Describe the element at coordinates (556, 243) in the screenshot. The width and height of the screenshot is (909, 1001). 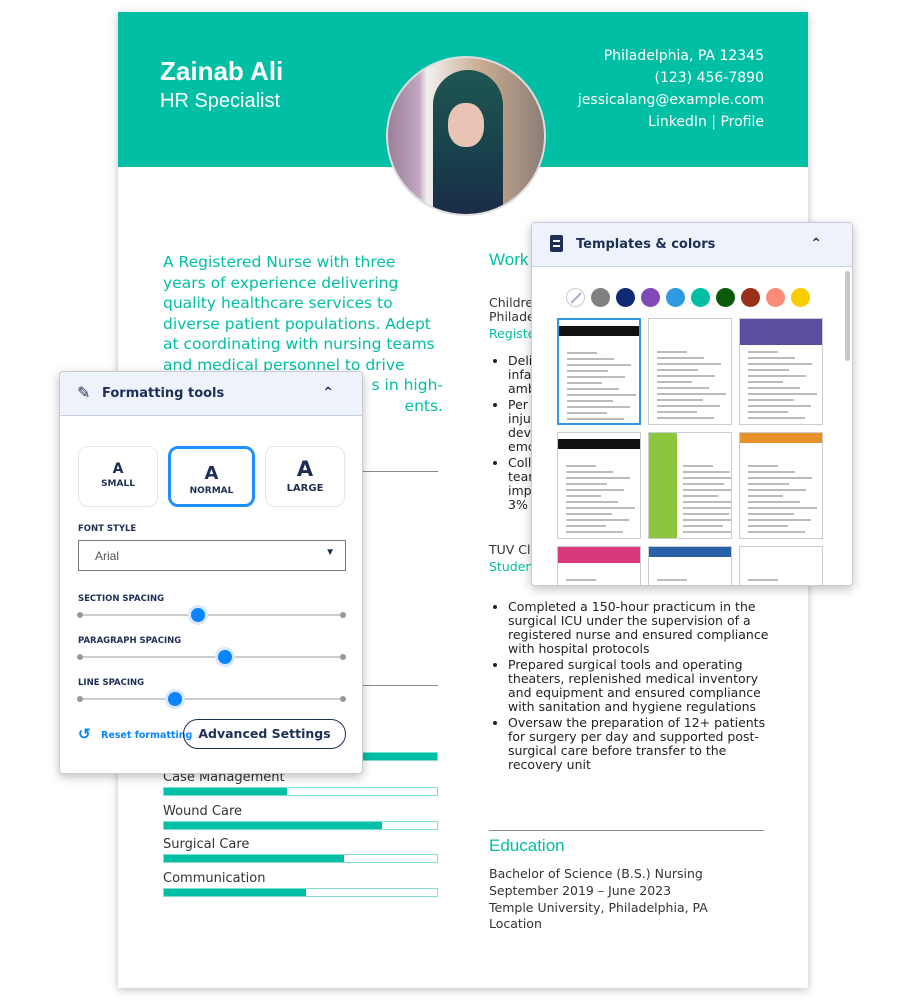
I see `document-icon` at that location.